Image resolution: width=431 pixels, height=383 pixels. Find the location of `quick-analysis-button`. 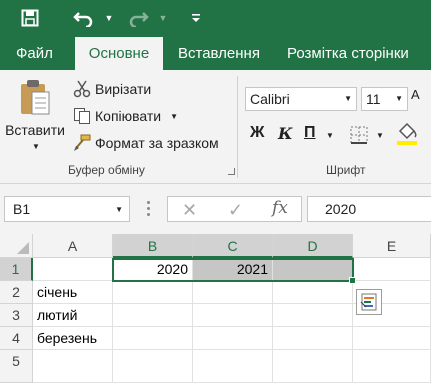

quick-analysis-button is located at coordinates (369, 302).